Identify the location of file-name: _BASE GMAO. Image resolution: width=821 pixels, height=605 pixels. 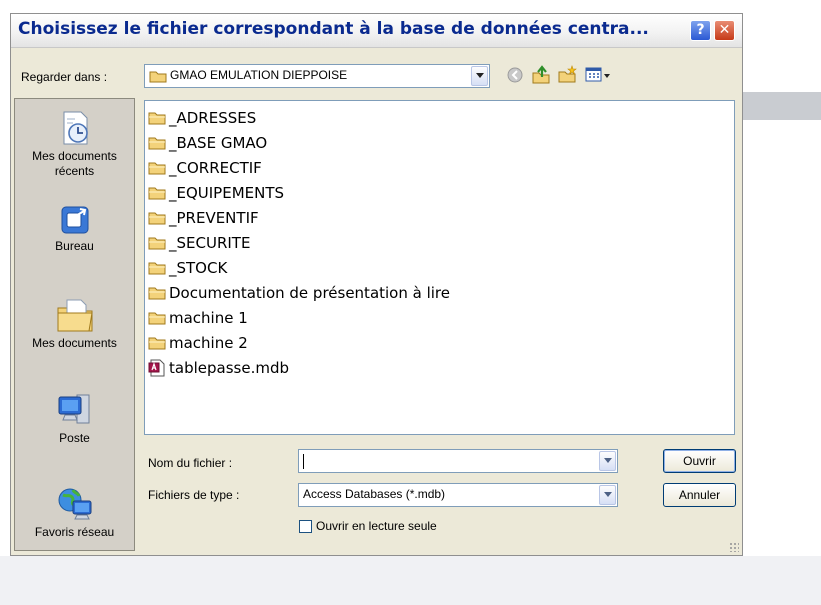
(218, 143).